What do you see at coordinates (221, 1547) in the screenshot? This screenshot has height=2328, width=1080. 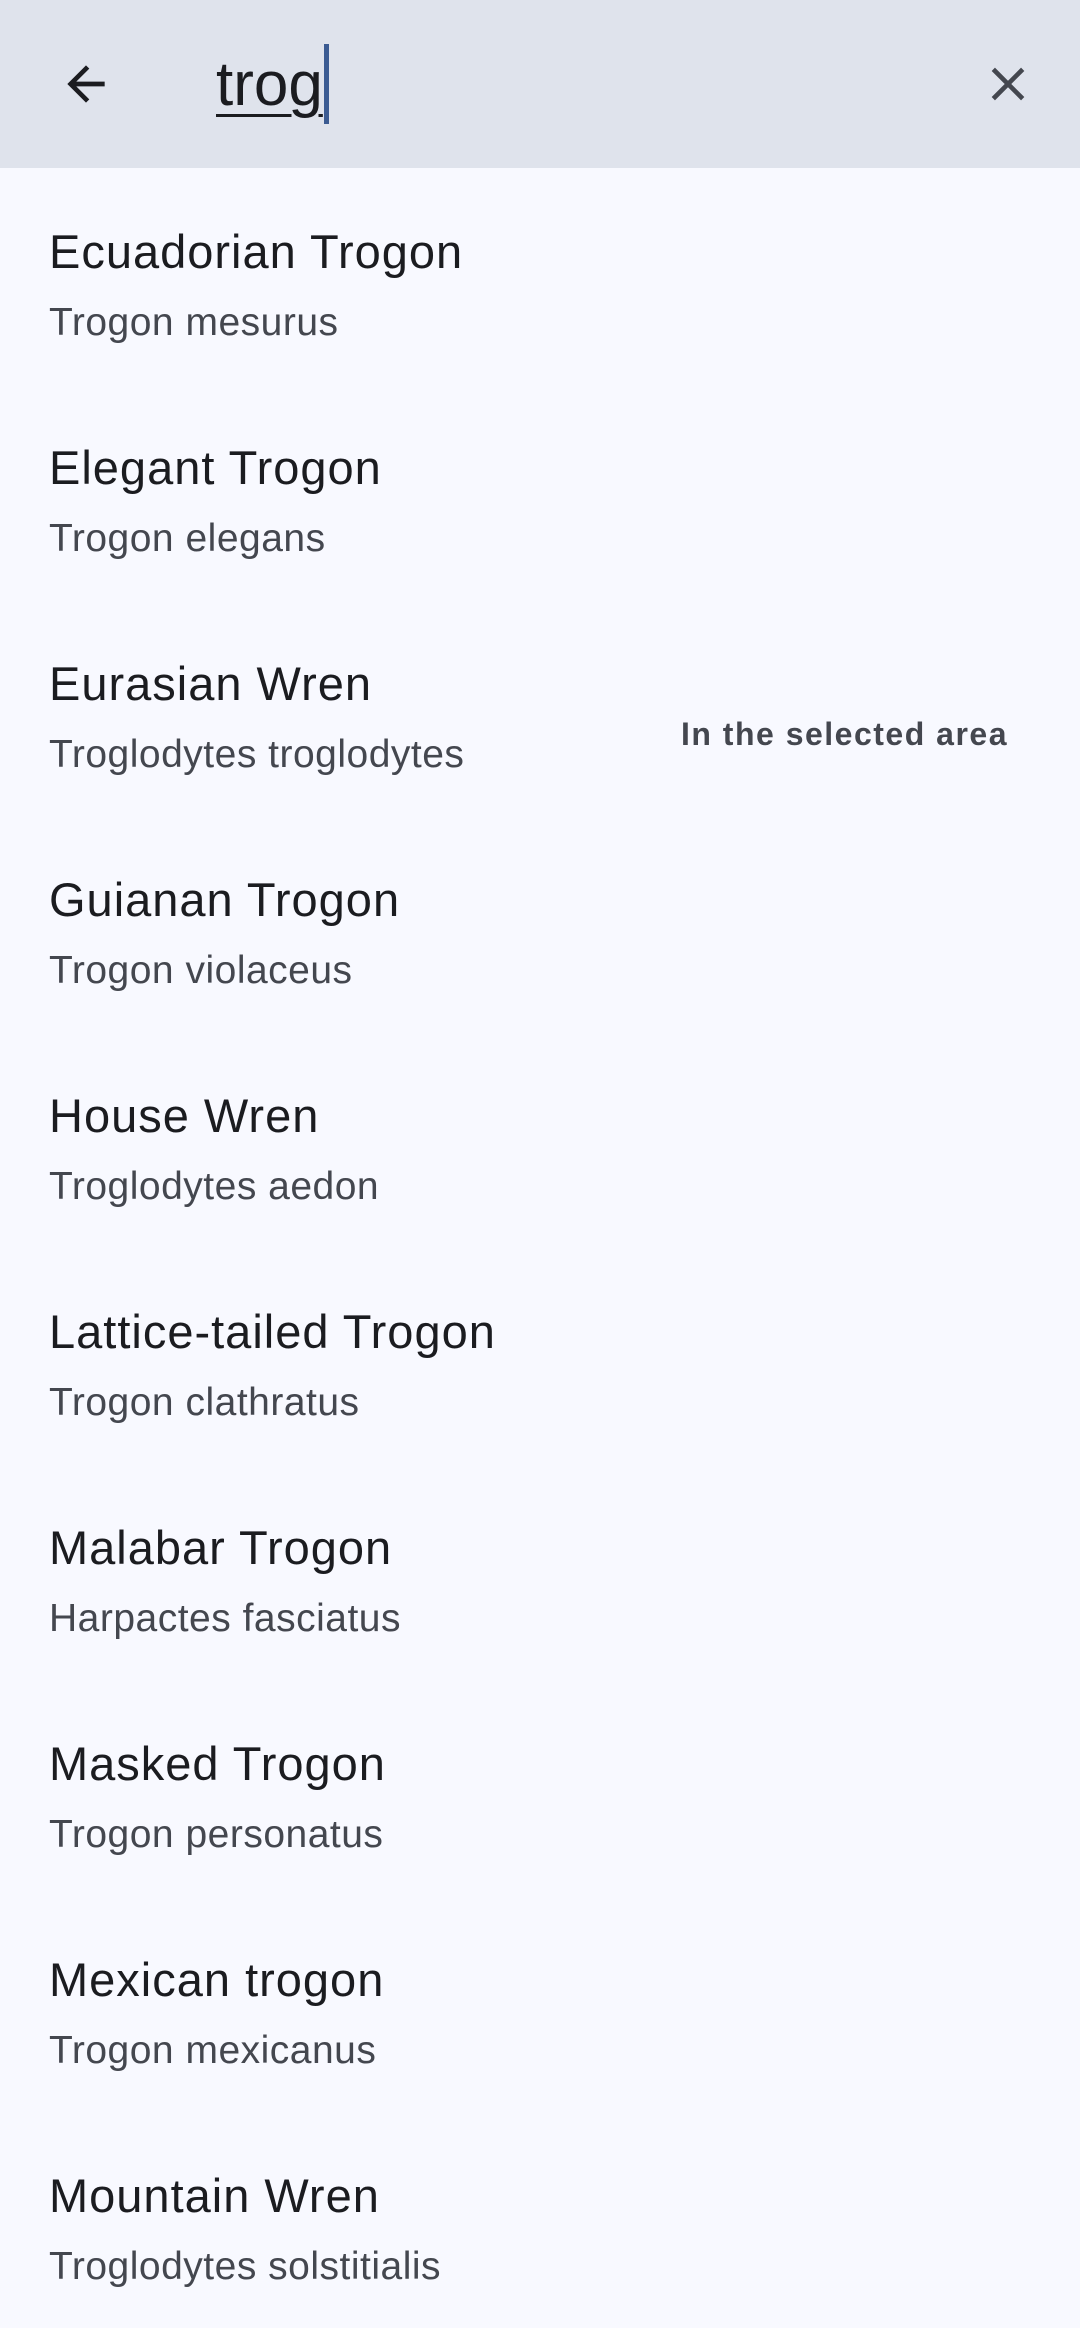 I see `common-name: Malabar Trogon` at bounding box center [221, 1547].